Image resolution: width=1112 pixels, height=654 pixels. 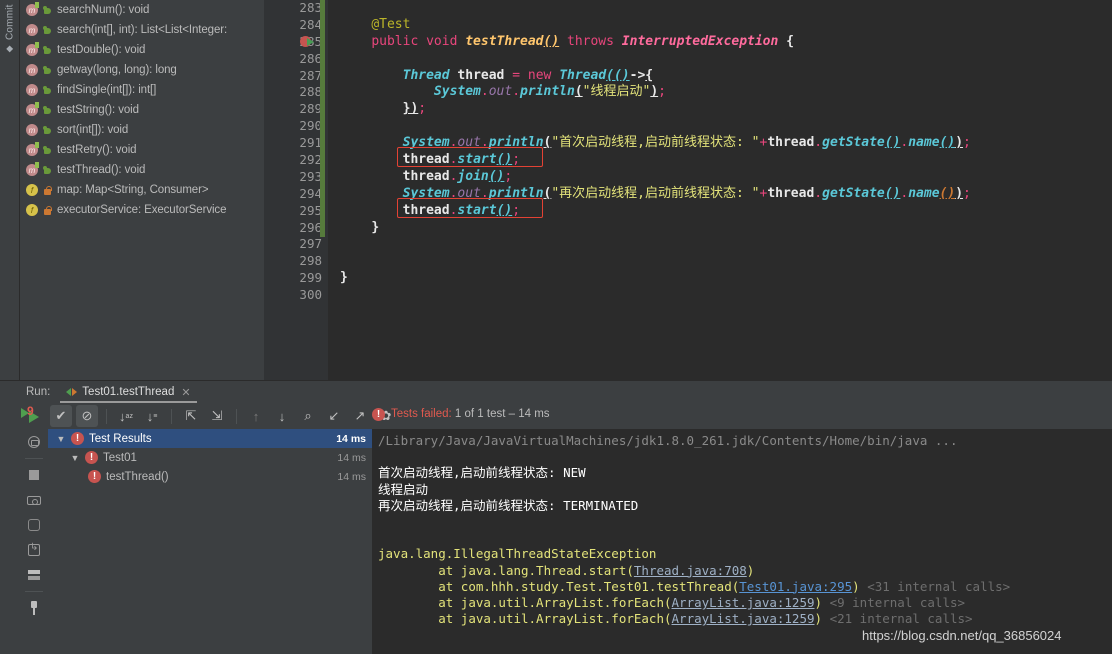 I want to click on expand-all-button: ⇱, so click(x=191, y=416).